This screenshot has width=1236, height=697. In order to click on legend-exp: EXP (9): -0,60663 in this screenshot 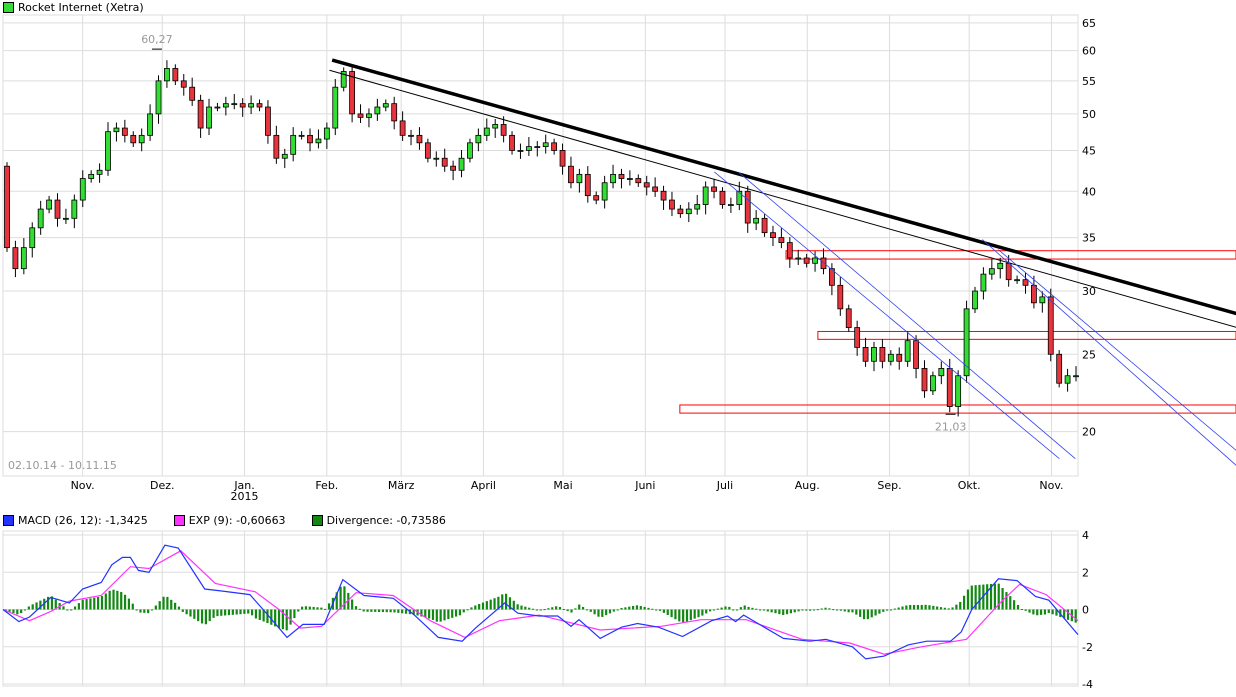, I will do `click(229, 520)`.